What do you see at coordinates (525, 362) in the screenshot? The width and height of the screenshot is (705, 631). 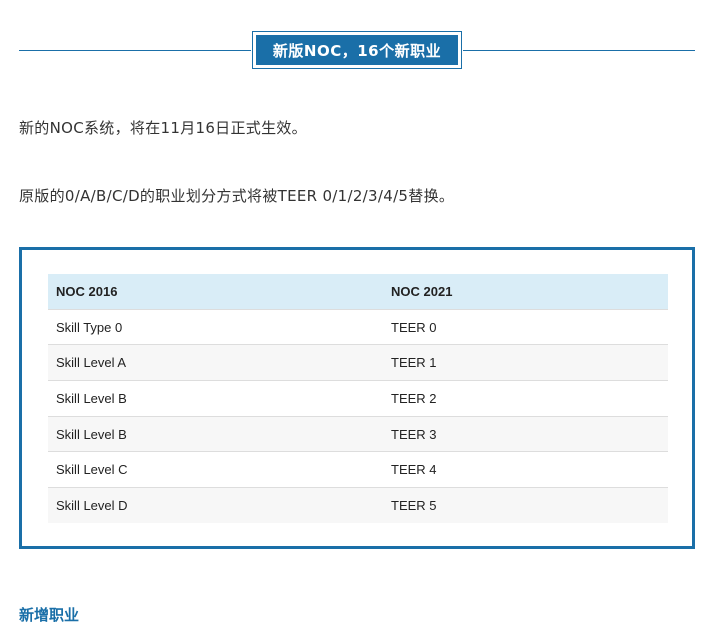 I see `table-cell-noc-2021: TEER 1` at bounding box center [525, 362].